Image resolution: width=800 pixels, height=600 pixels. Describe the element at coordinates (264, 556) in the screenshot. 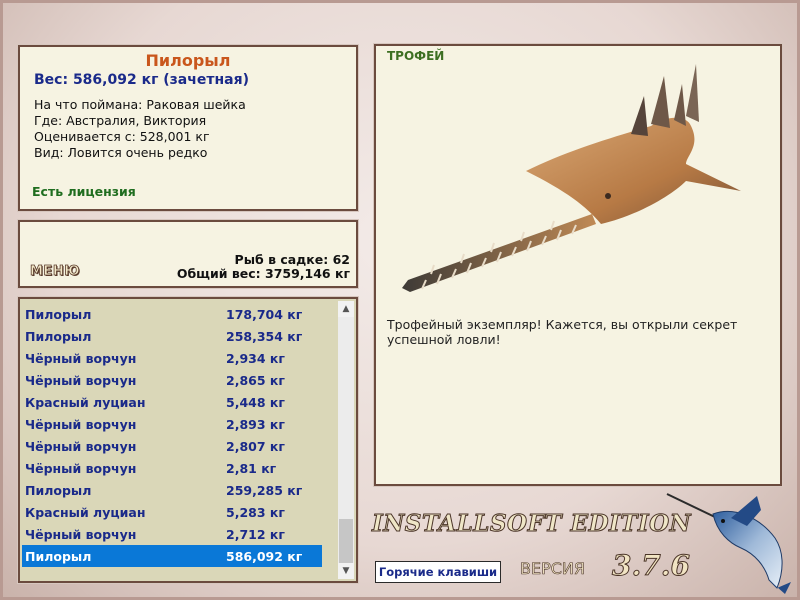

I see `catch-fish-weight: 586,092 кг` at that location.